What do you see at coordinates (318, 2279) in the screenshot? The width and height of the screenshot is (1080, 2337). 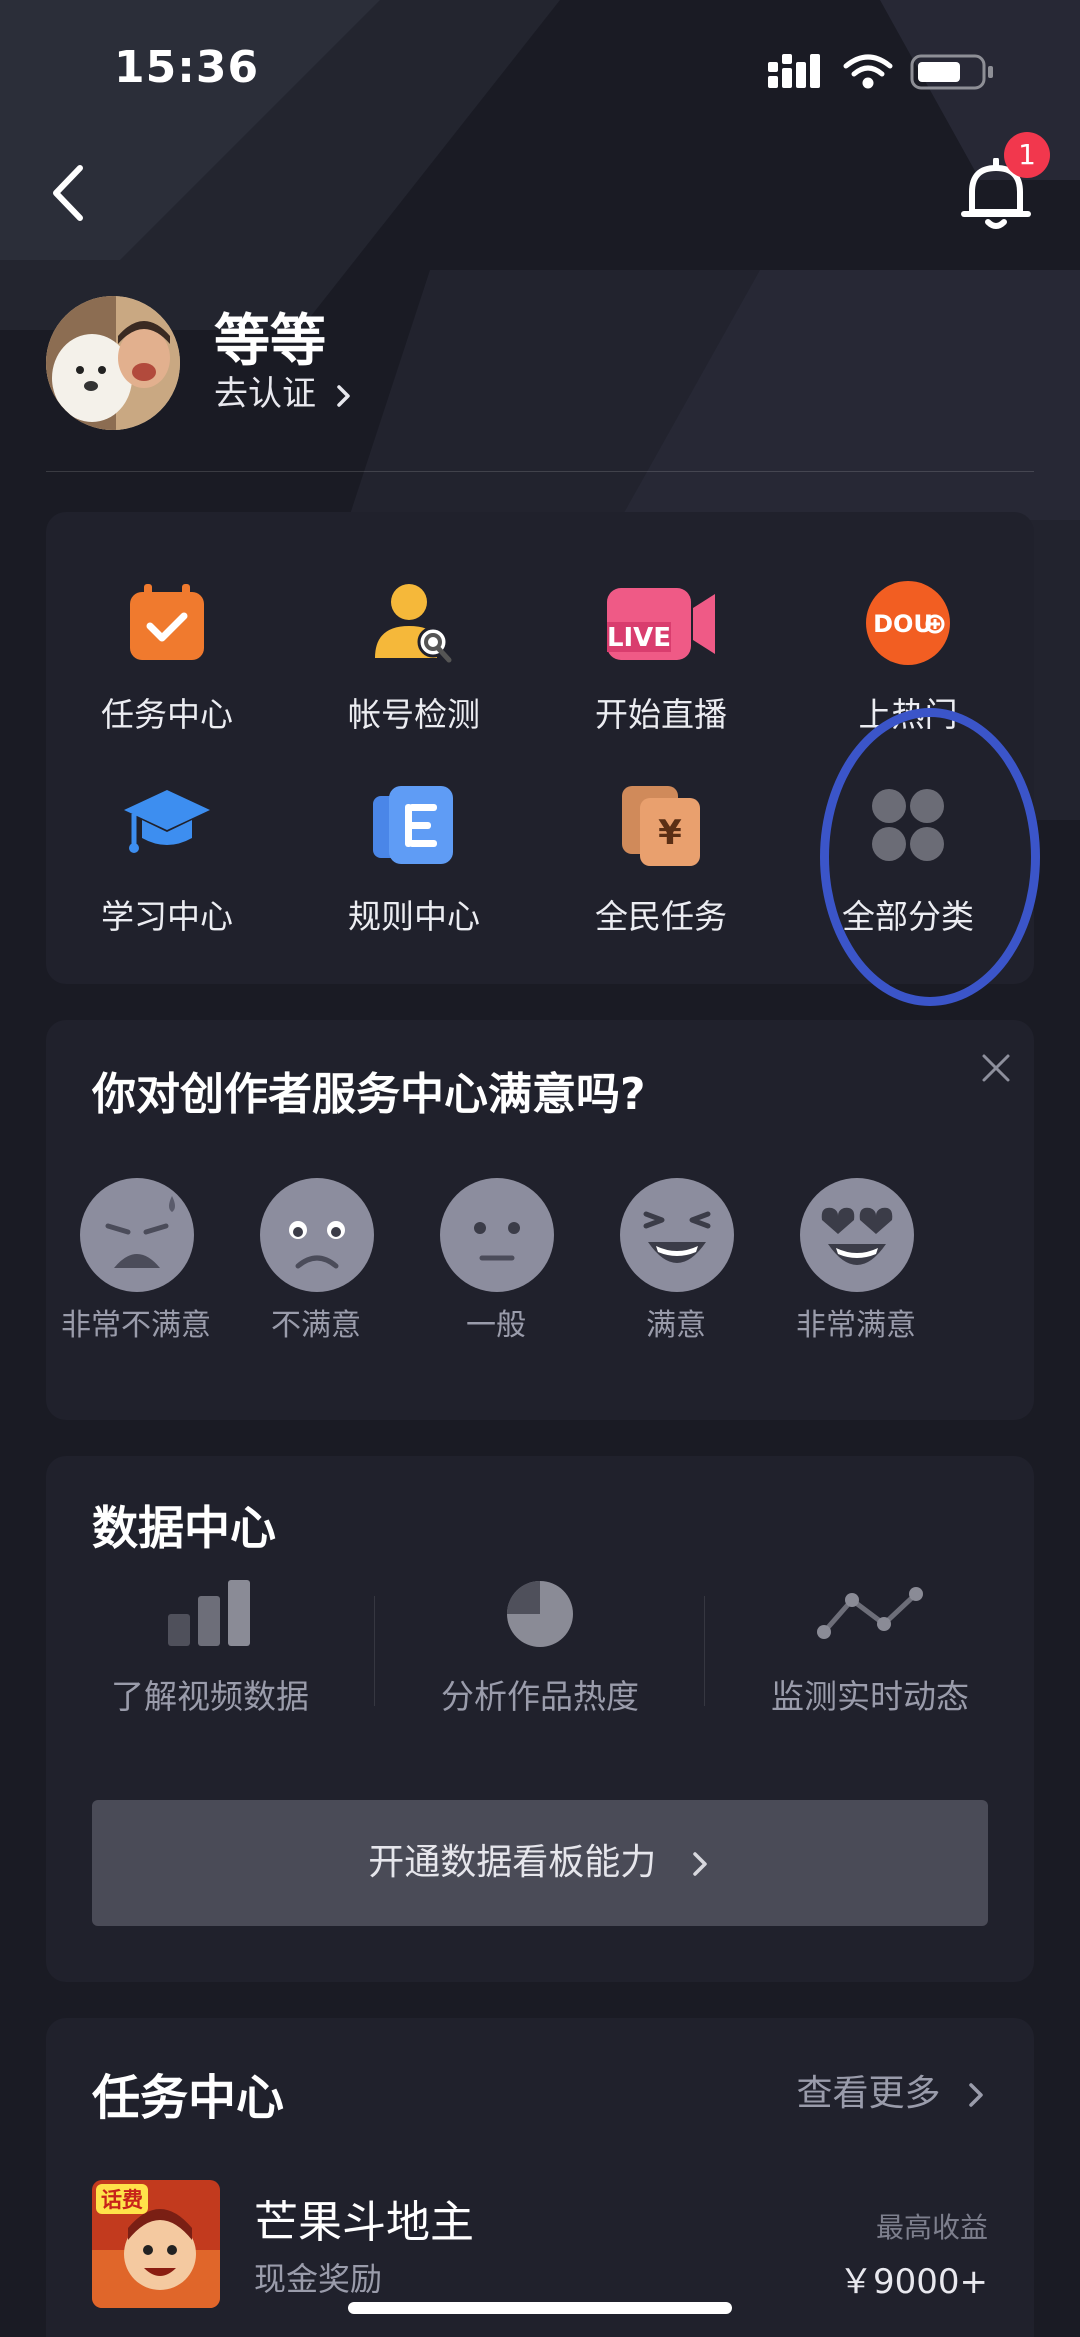 I see `task-subtitle: 现金奖励` at bounding box center [318, 2279].